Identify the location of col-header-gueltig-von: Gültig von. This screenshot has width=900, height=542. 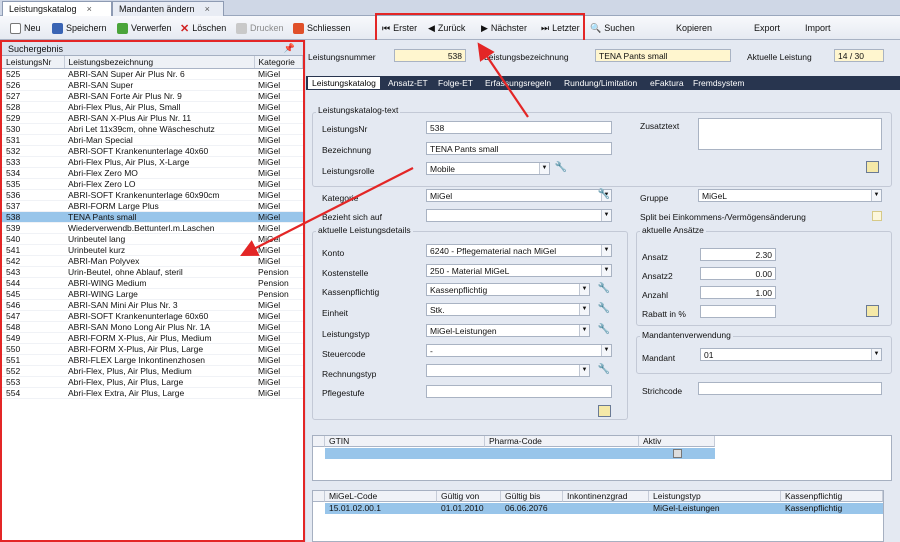
(469, 496).